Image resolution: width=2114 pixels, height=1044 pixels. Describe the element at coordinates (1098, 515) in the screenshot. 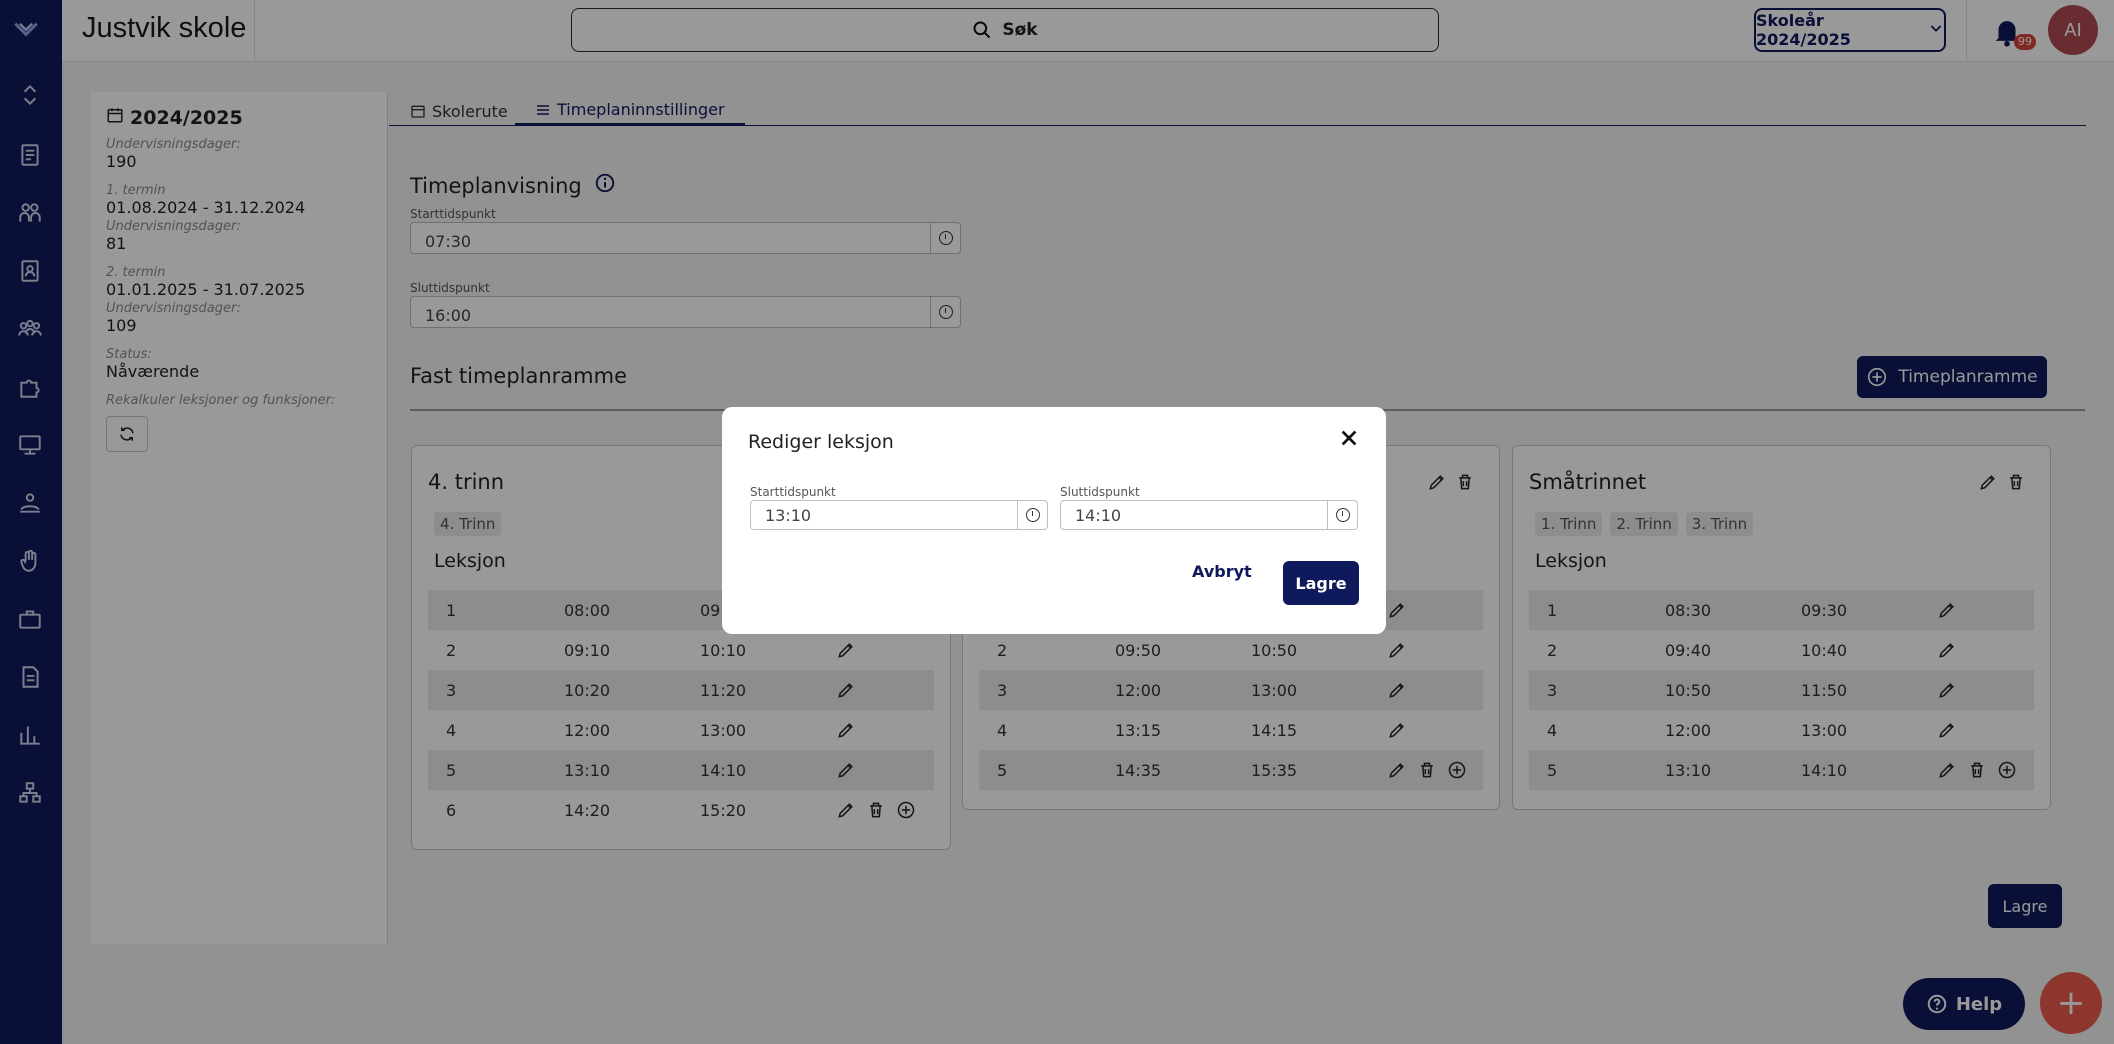

I see `dialog-end-value: 14:10` at that location.